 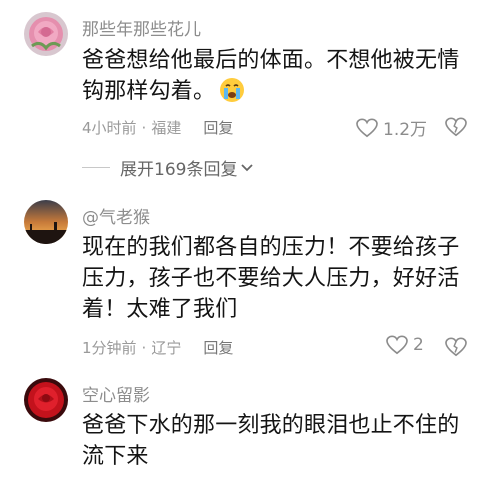 I want to click on username: @气老猴, so click(x=116, y=215).